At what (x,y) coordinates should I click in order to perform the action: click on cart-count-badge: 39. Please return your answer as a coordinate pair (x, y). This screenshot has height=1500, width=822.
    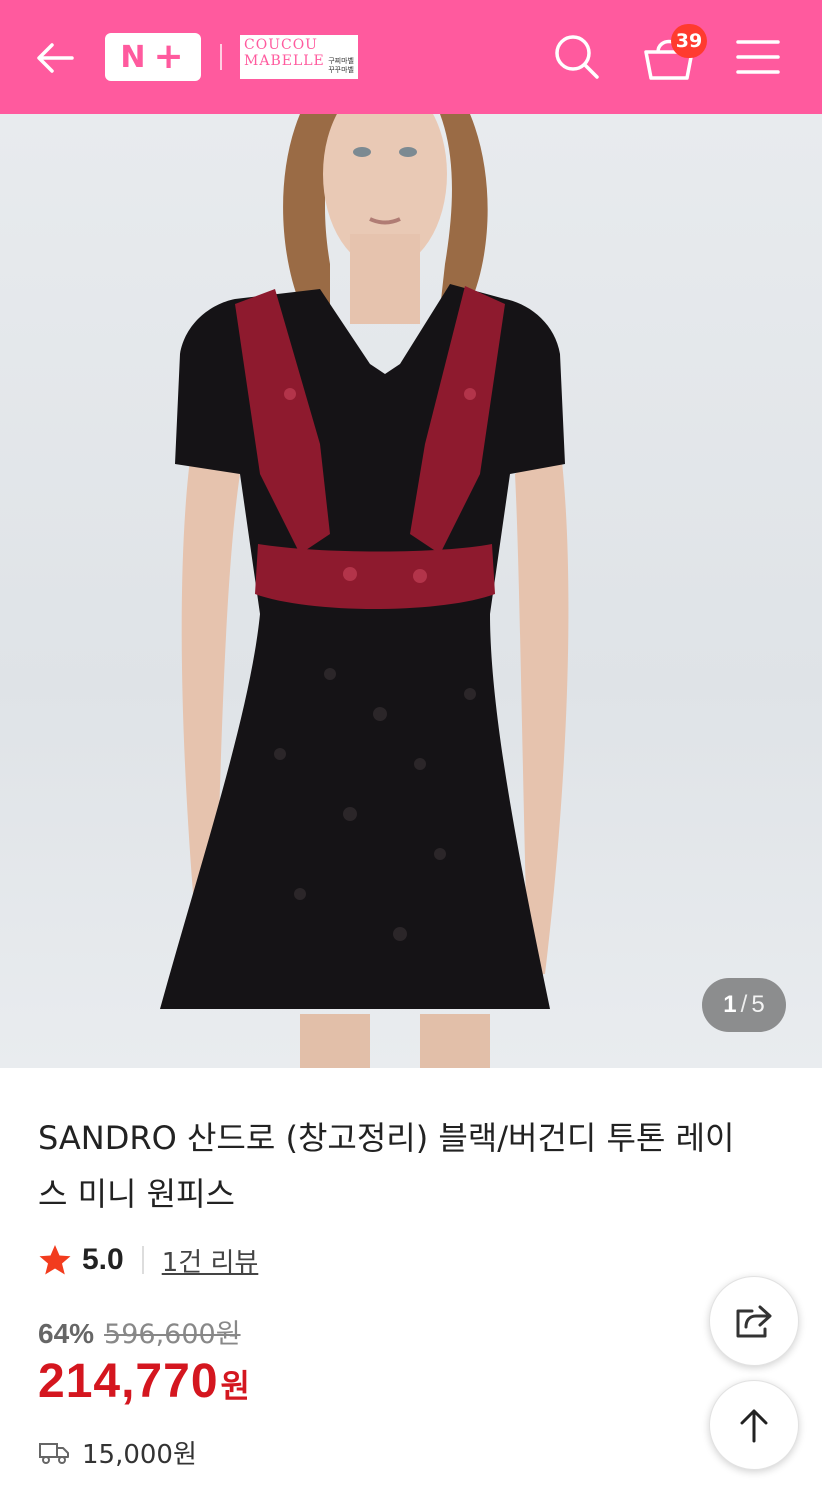
    Looking at the image, I should click on (689, 41).